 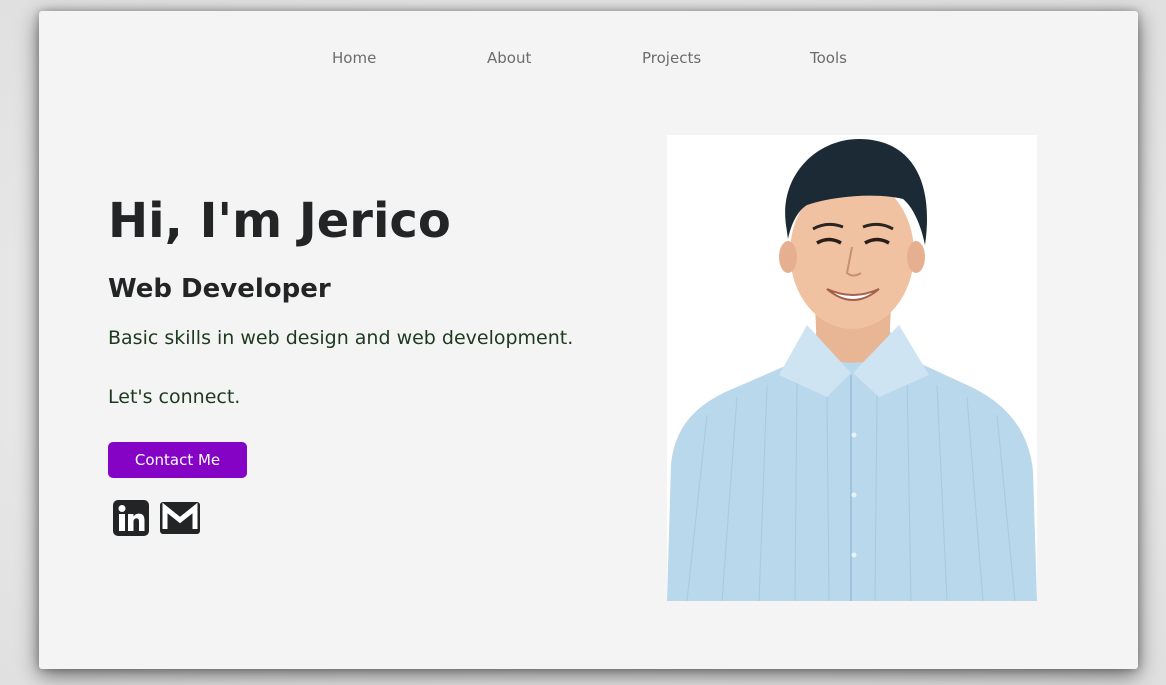 What do you see at coordinates (358, 518) in the screenshot?
I see `social-links` at bounding box center [358, 518].